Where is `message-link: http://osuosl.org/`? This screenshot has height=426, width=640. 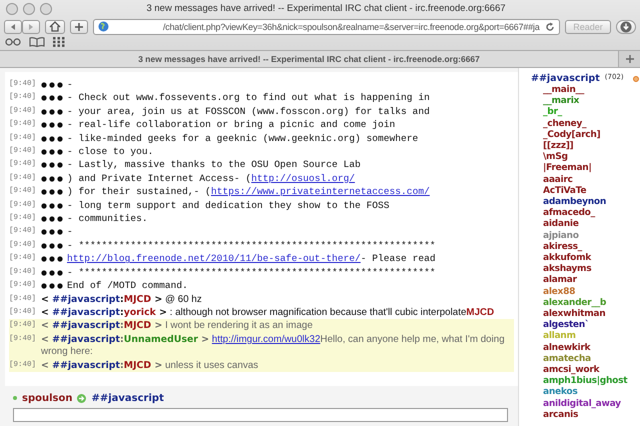
message-link: http://osuosl.org/ is located at coordinates (303, 178).